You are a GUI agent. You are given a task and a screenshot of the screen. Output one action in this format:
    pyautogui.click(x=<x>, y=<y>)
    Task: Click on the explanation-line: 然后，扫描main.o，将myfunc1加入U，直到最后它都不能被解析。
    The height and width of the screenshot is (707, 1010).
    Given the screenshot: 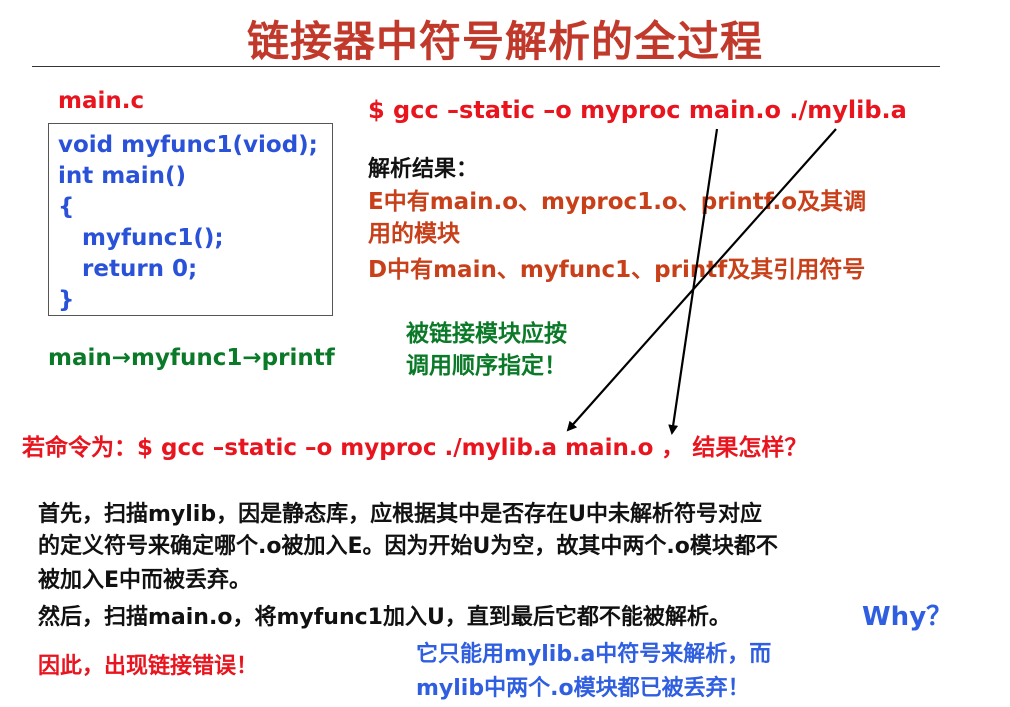 What is the action you would take?
    pyautogui.click(x=384, y=617)
    